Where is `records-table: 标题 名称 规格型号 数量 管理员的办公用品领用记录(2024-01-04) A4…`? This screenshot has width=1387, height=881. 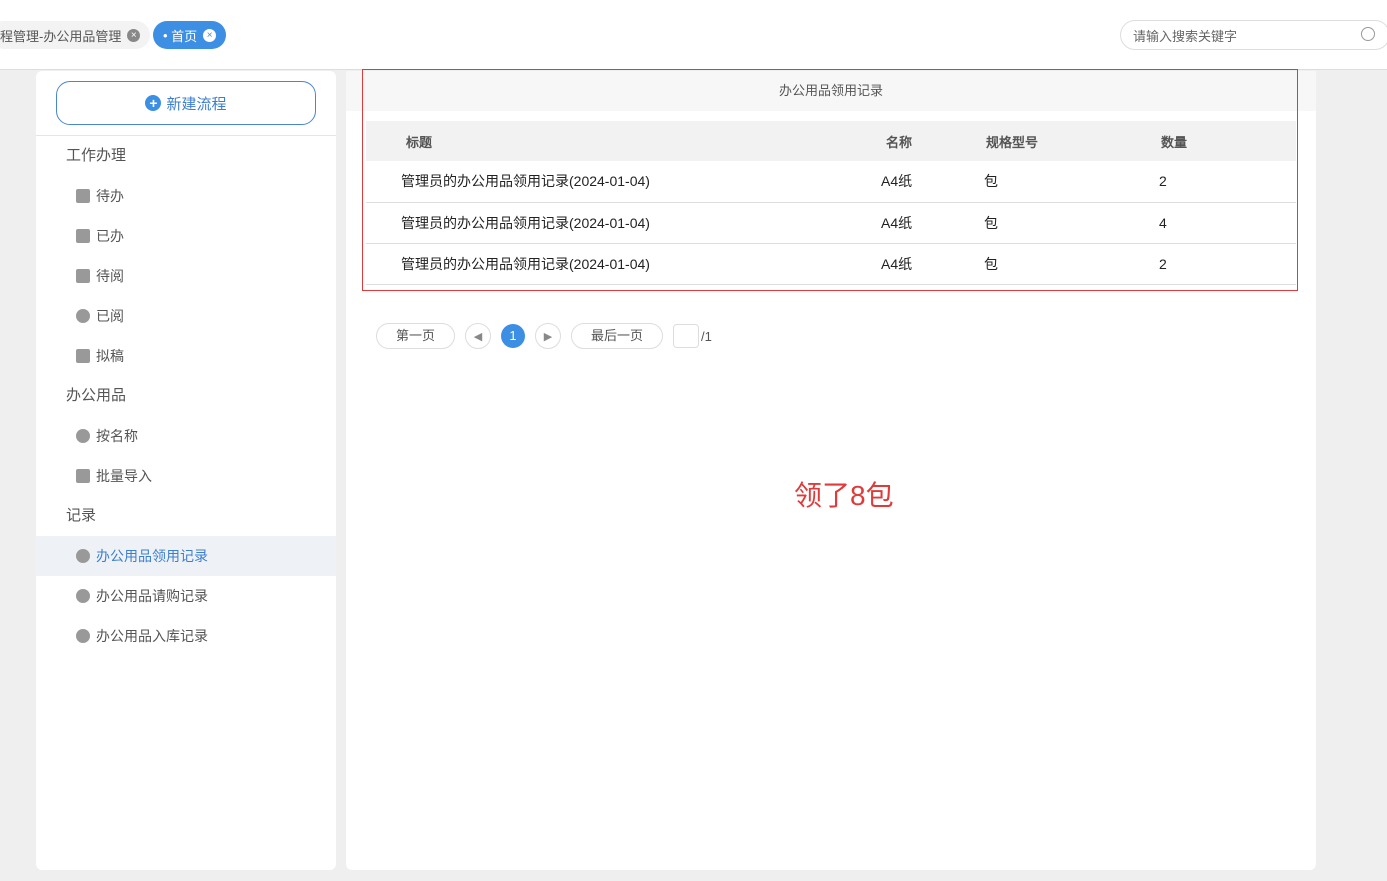
records-table: 标题 名称 规格型号 数量 管理员的办公用品领用记录(2024-01-04) A4… is located at coordinates (831, 203).